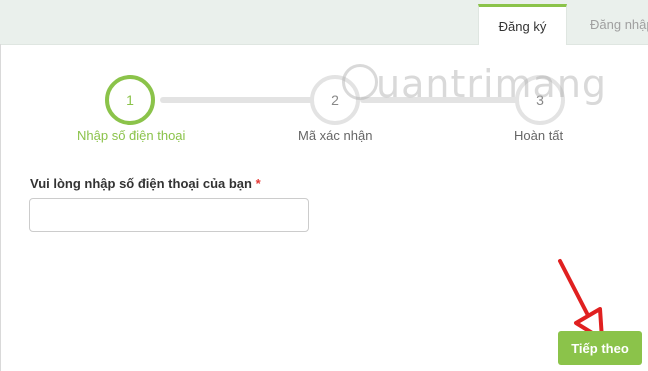 Image resolution: width=648 pixels, height=371 pixels. Describe the element at coordinates (522, 24) in the screenshot. I see `tab-register: Đăng ký` at that location.